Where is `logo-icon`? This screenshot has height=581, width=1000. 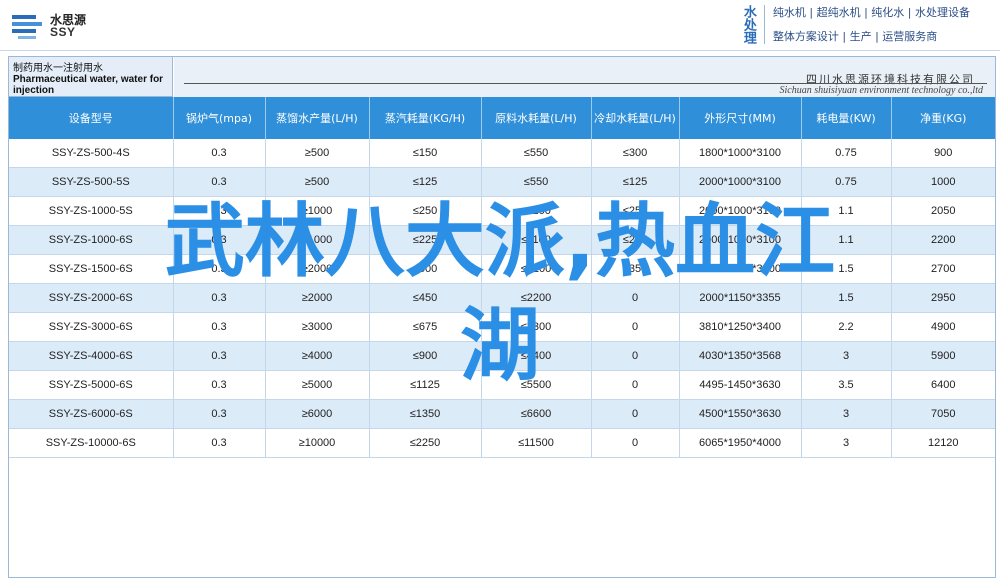 logo-icon is located at coordinates (27, 27).